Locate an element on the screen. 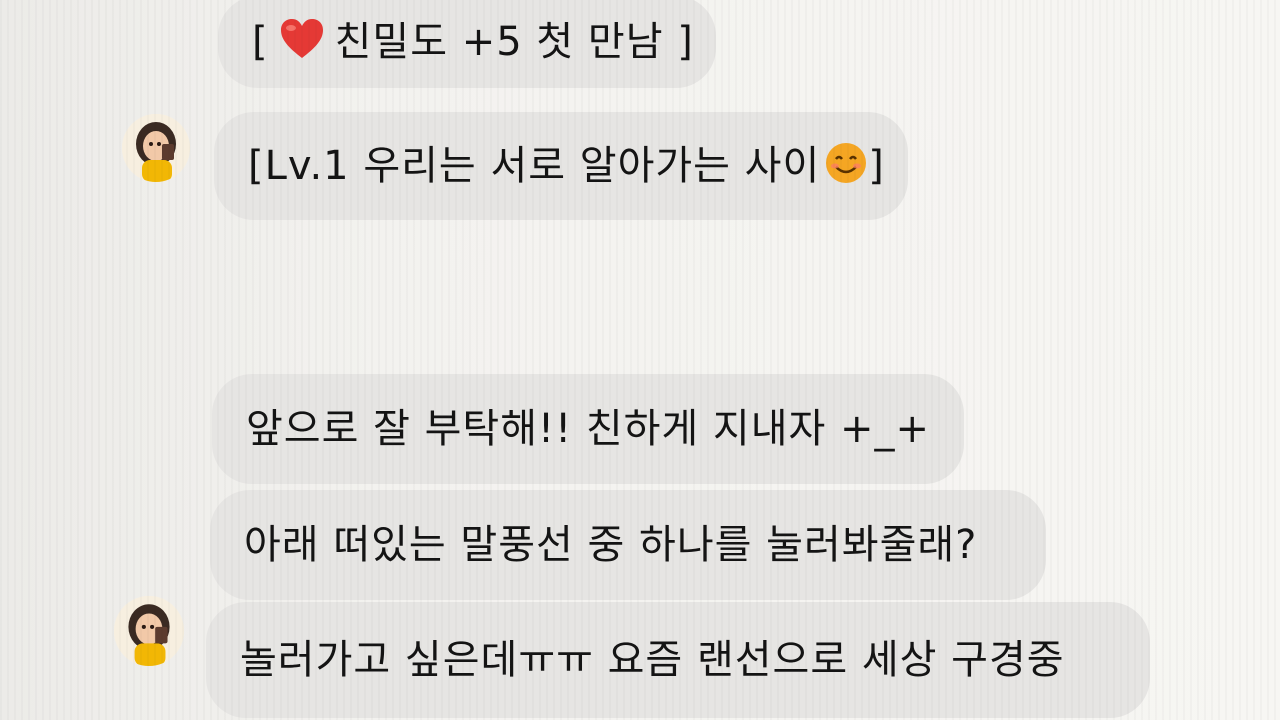  message-bubble: [ 친밀도 +5 첫 만남 ] is located at coordinates (467, 44).